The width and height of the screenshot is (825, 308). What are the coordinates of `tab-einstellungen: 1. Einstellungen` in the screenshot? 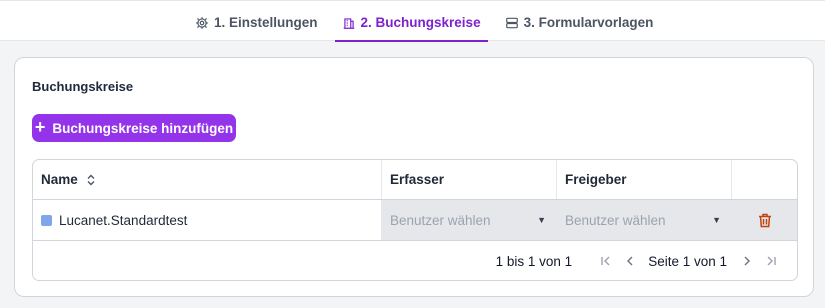 It's located at (256, 23).